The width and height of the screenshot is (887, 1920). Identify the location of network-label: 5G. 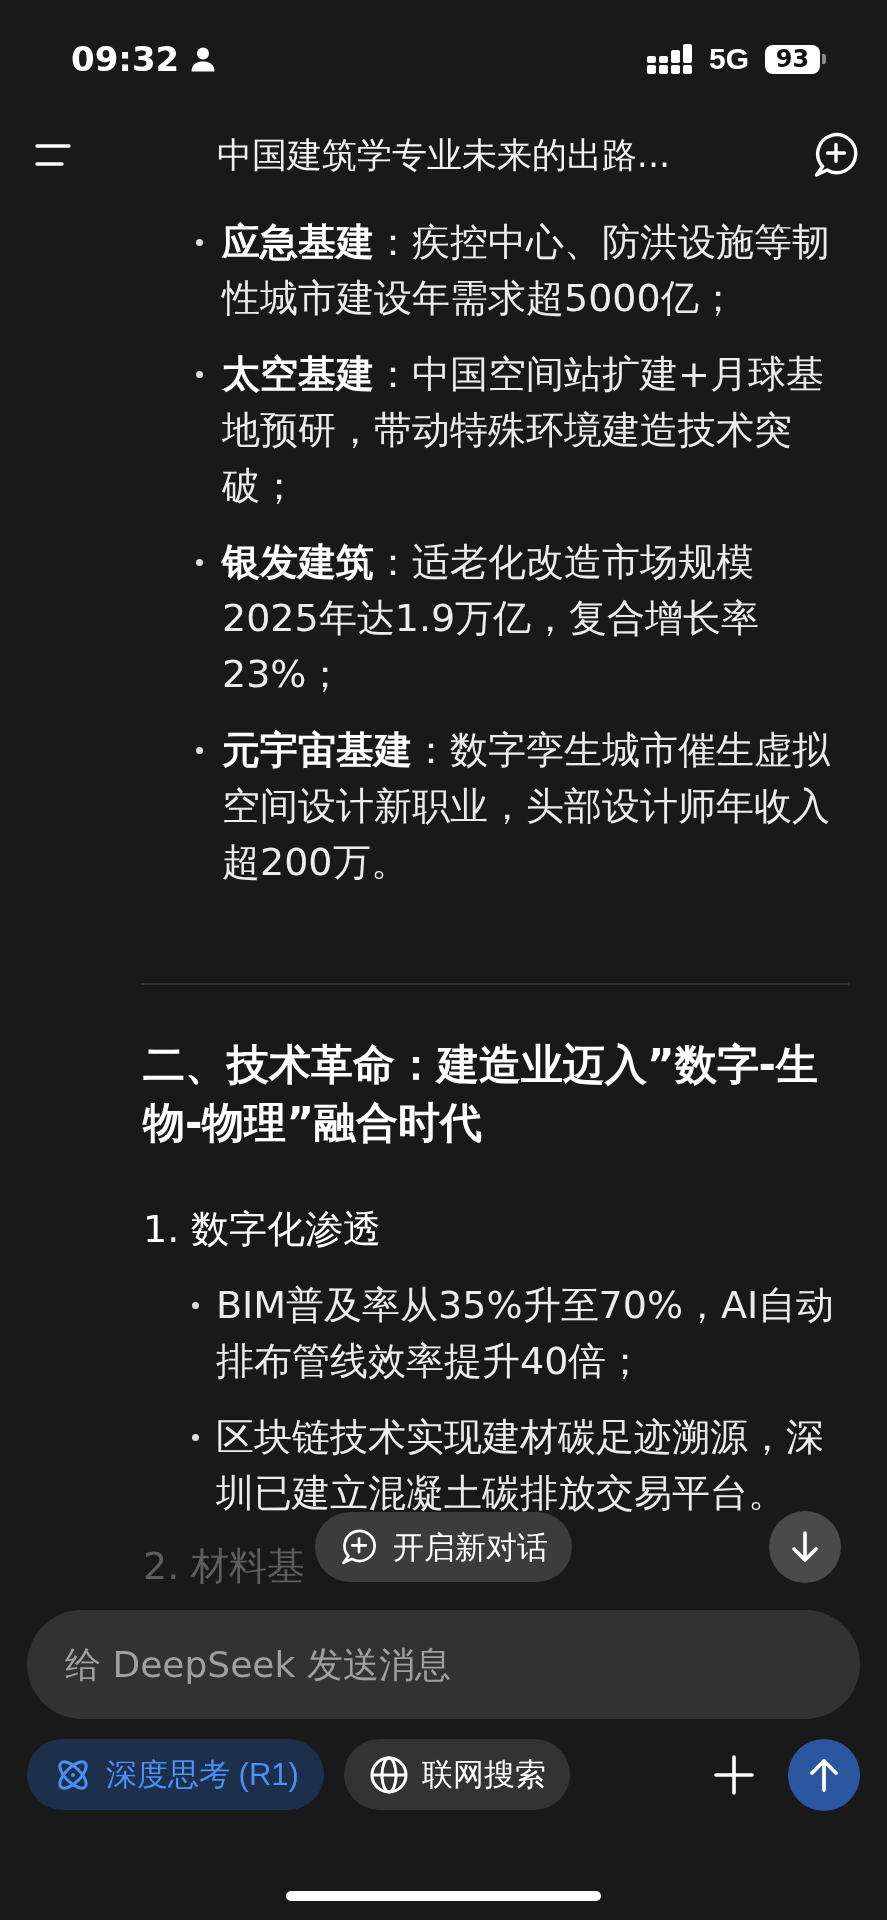
(728, 59).